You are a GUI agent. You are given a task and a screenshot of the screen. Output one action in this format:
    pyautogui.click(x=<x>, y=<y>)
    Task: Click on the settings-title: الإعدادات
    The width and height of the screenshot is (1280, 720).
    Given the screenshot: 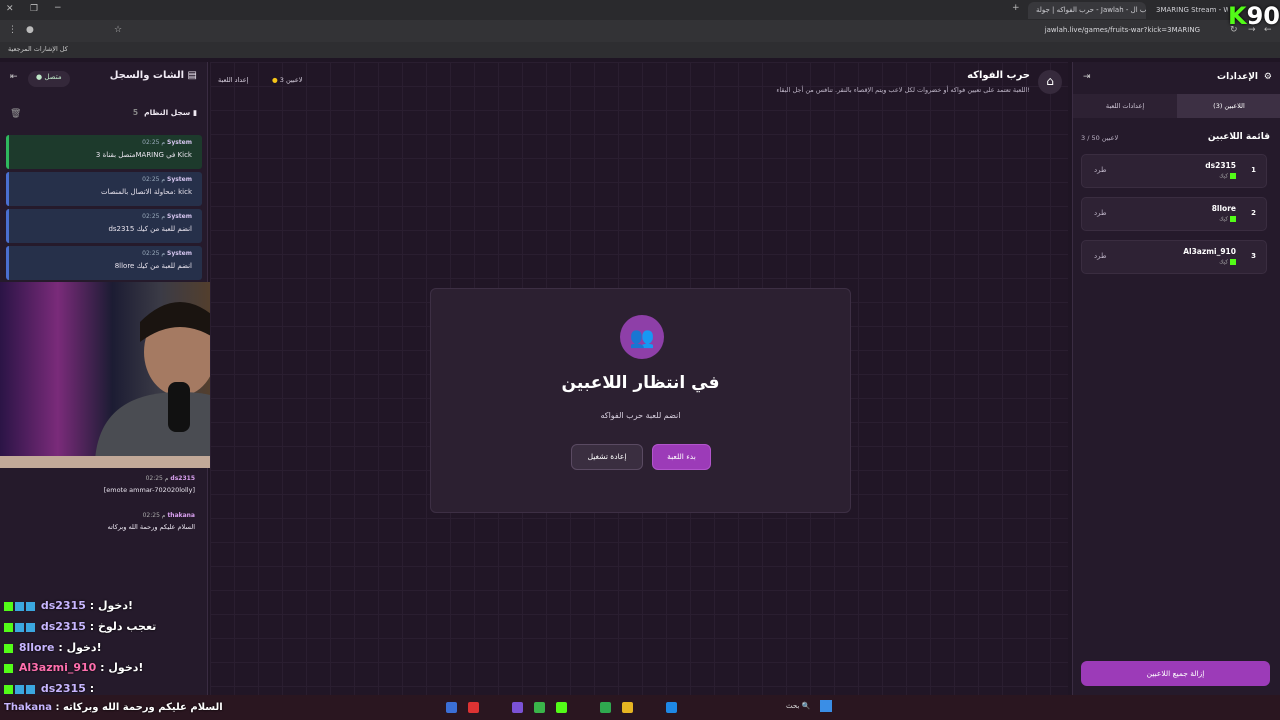 What is the action you would take?
    pyautogui.click(x=1237, y=77)
    